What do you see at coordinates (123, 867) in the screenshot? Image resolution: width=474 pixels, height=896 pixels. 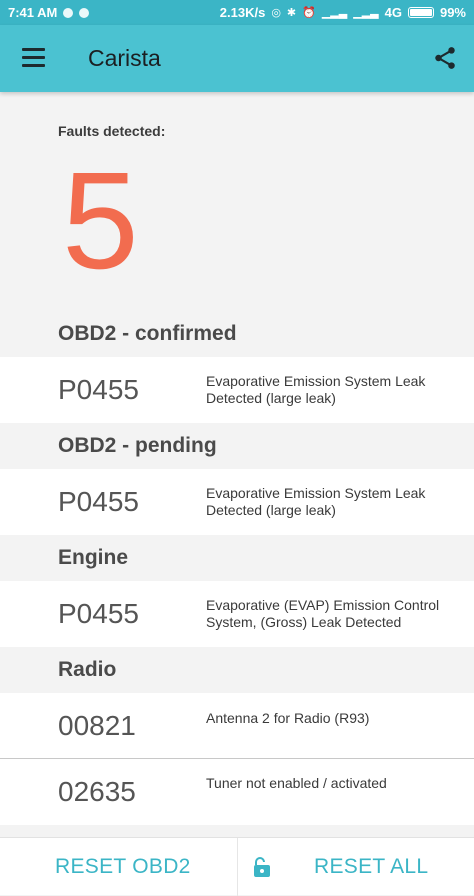 I see `reset-obd2-button: RESET OBD2` at bounding box center [123, 867].